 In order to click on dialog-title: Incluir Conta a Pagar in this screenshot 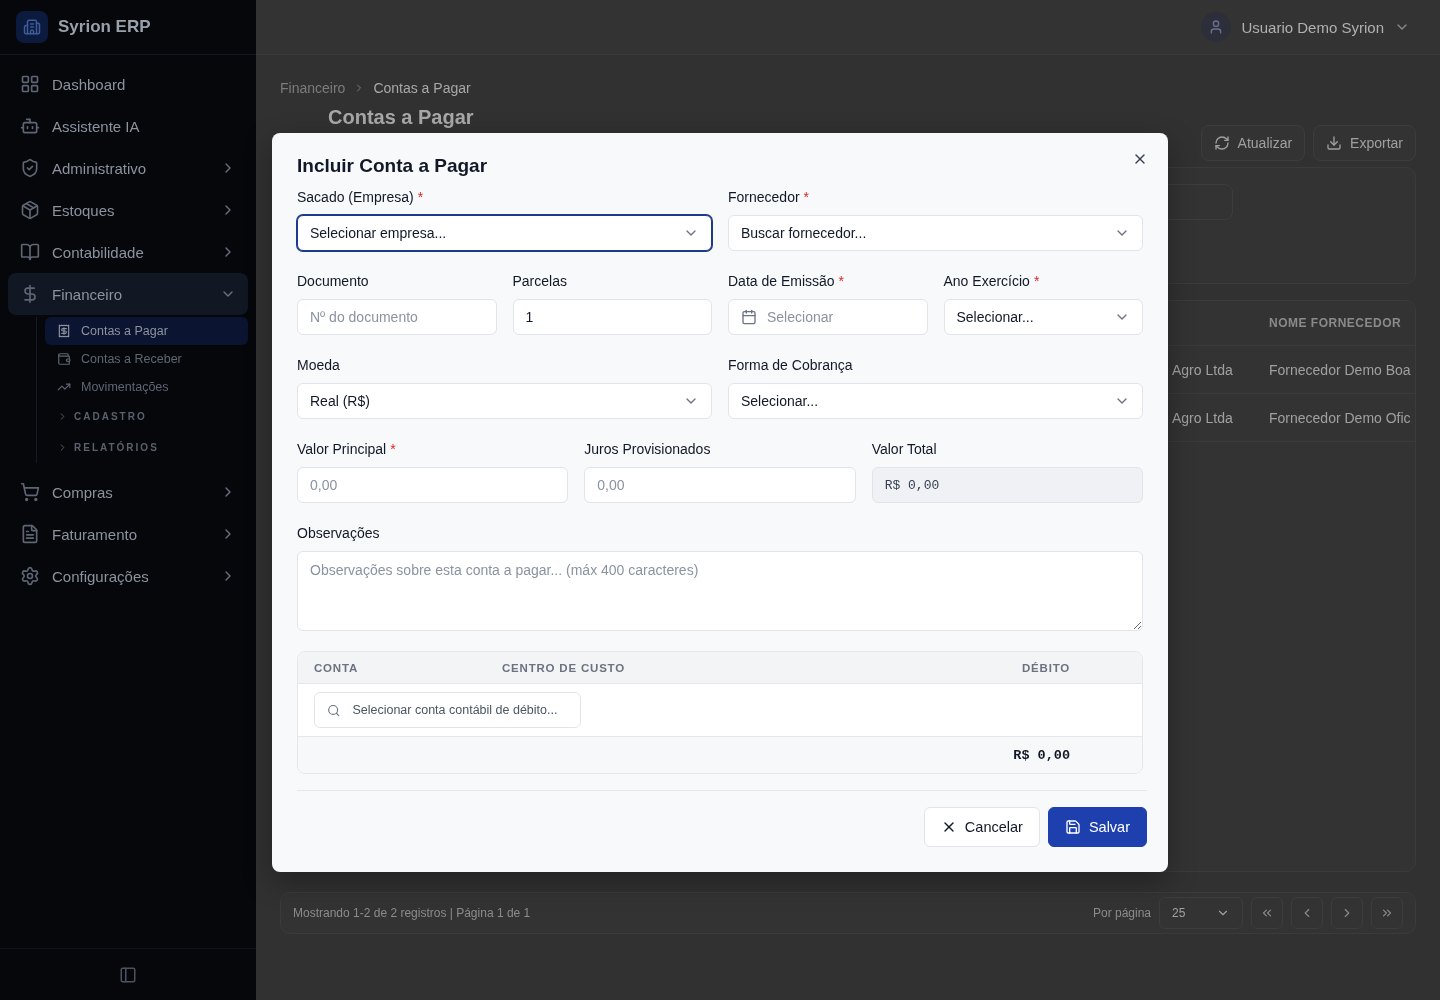, I will do `click(393, 166)`.